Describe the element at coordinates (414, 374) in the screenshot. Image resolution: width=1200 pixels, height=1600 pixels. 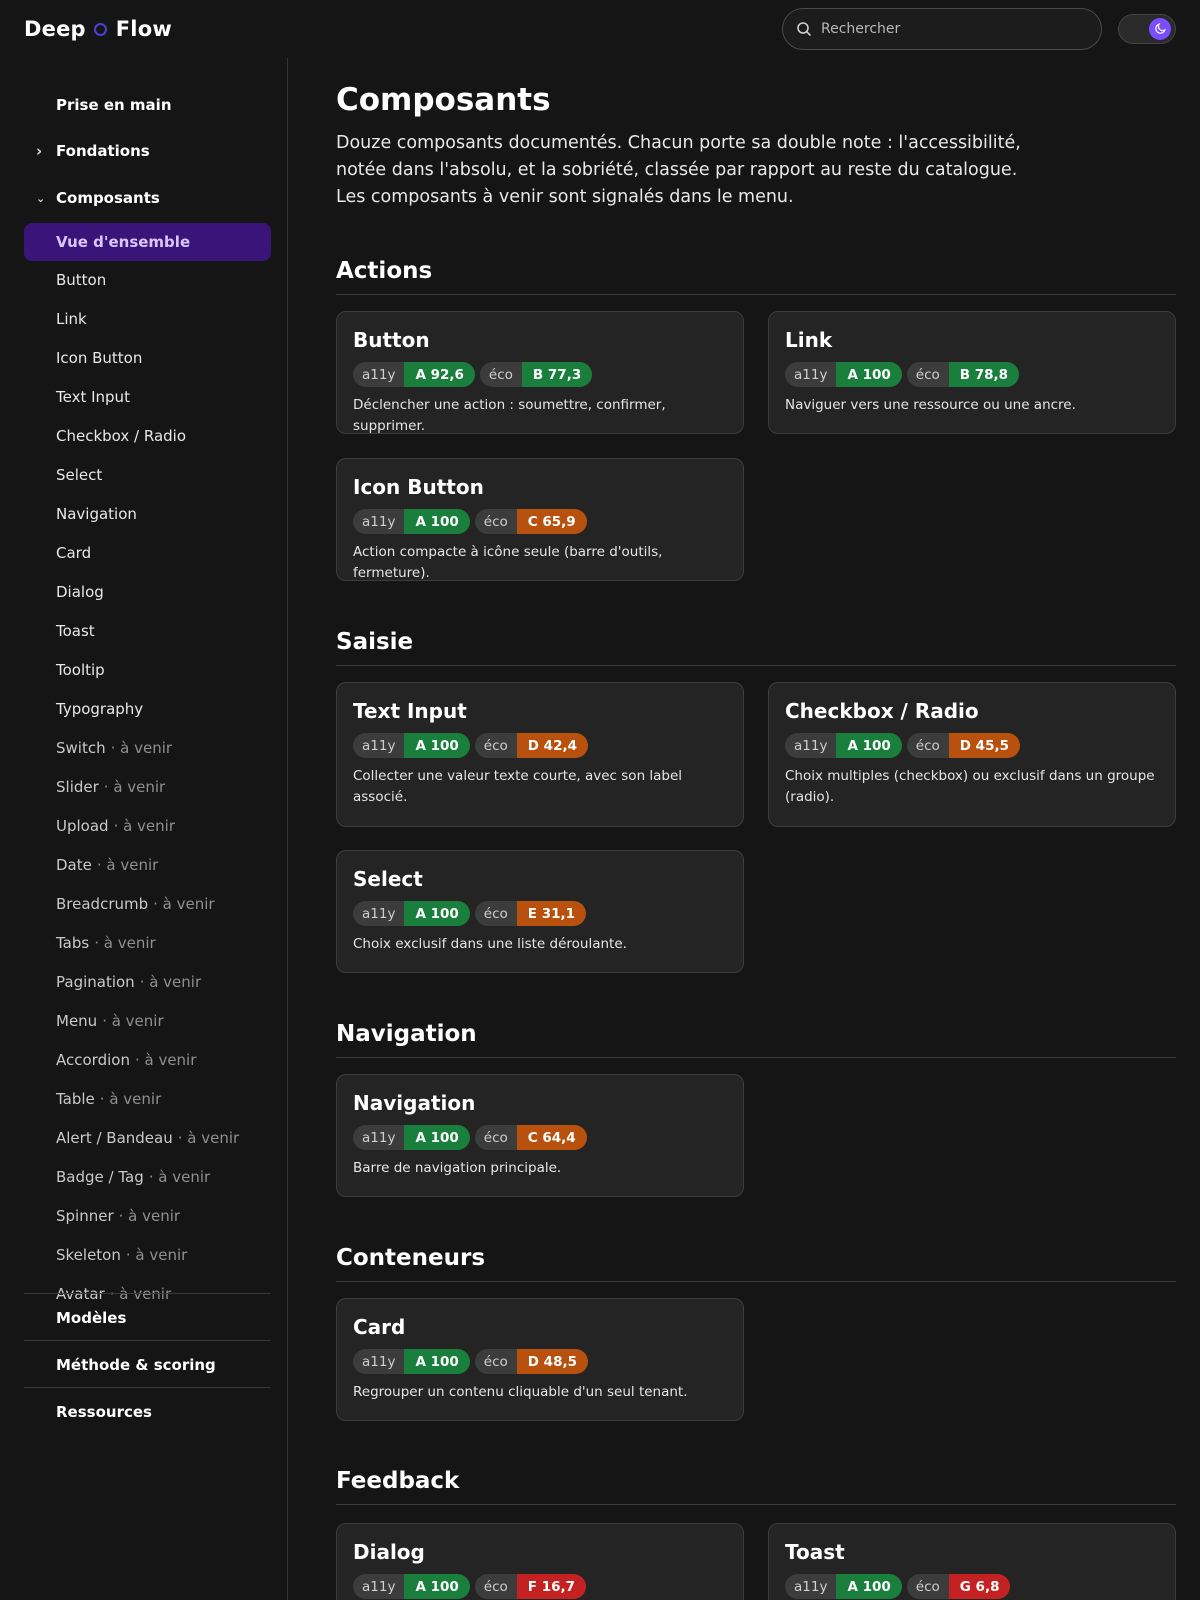
I see `a11y-score-badge: a11y A 92,6` at that location.